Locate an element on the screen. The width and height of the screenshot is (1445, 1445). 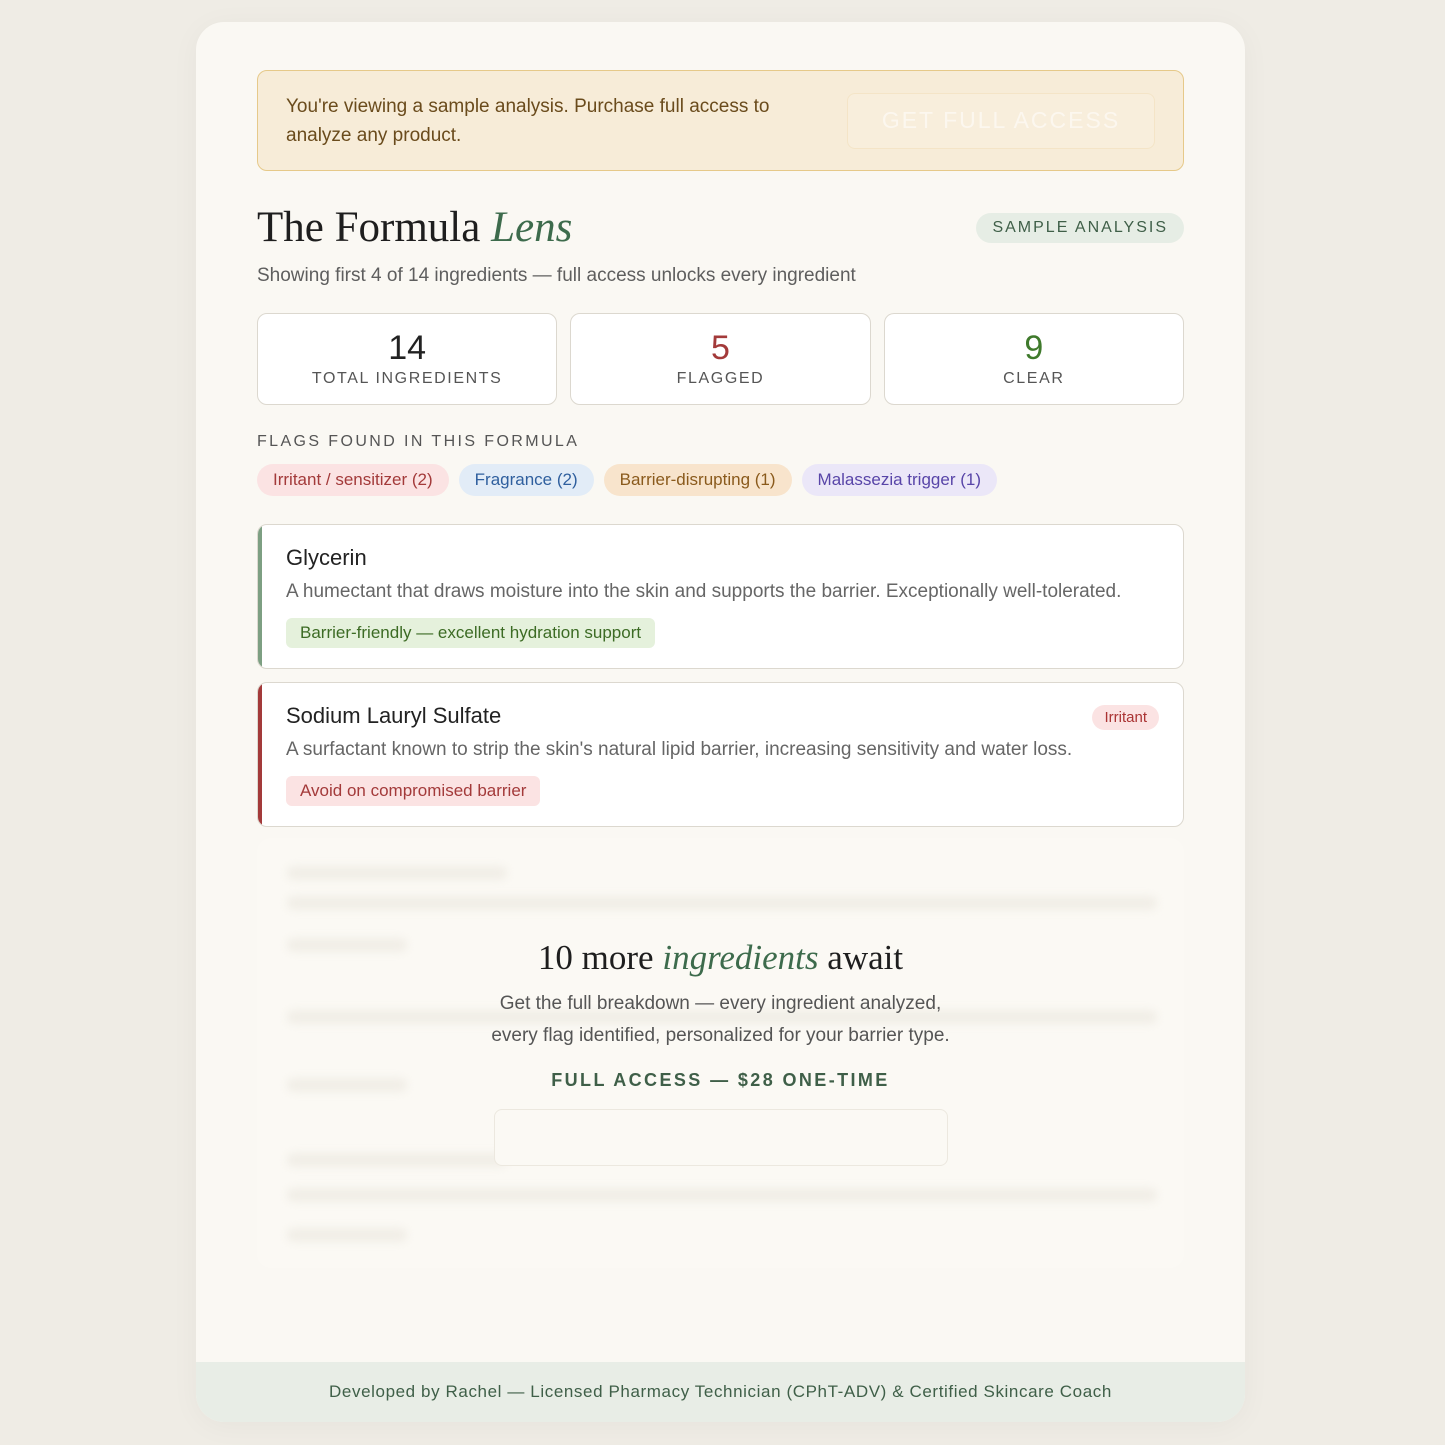
stat-clear: 9 CLEAR is located at coordinates (1033, 359).